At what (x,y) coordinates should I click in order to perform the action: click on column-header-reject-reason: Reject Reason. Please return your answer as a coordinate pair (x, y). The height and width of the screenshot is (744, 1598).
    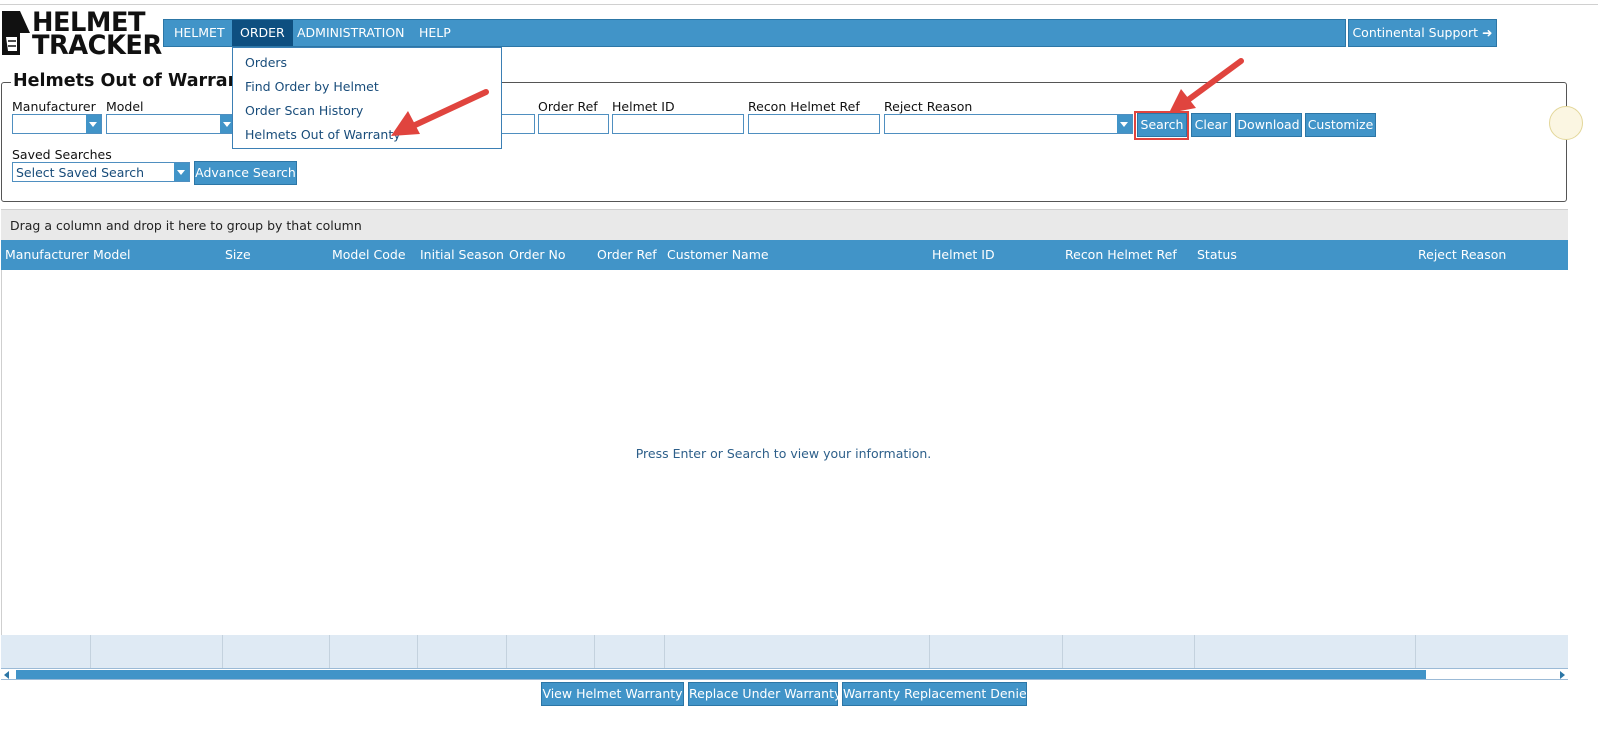
    Looking at the image, I should click on (1462, 254).